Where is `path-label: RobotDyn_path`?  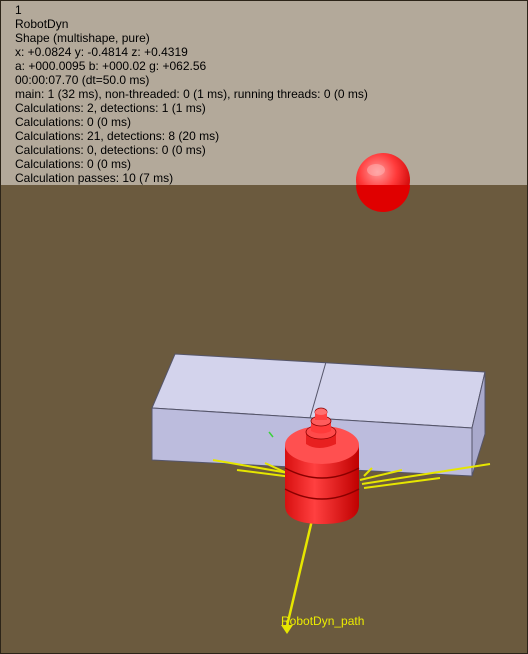 path-label: RobotDyn_path is located at coordinates (323, 621).